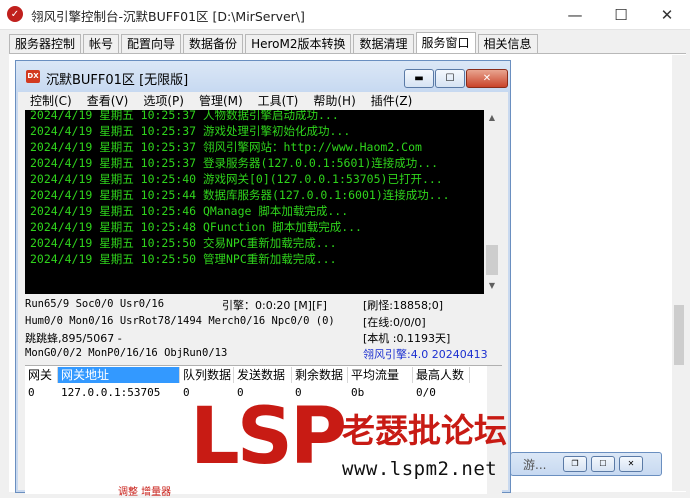 This screenshot has width=690, height=498. I want to click on column-header-remaining: 剩余数据, so click(320, 375).